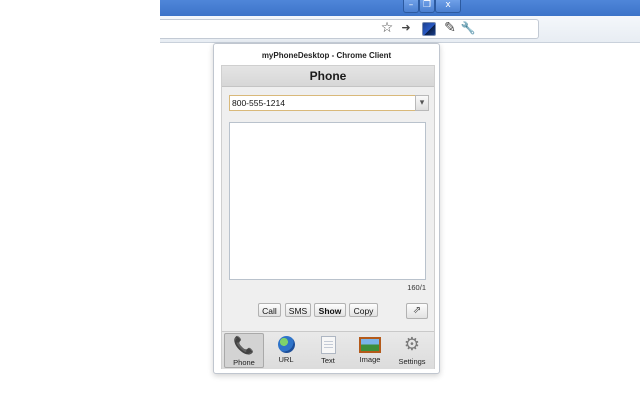  I want to click on sms-button: SMS, so click(298, 310).